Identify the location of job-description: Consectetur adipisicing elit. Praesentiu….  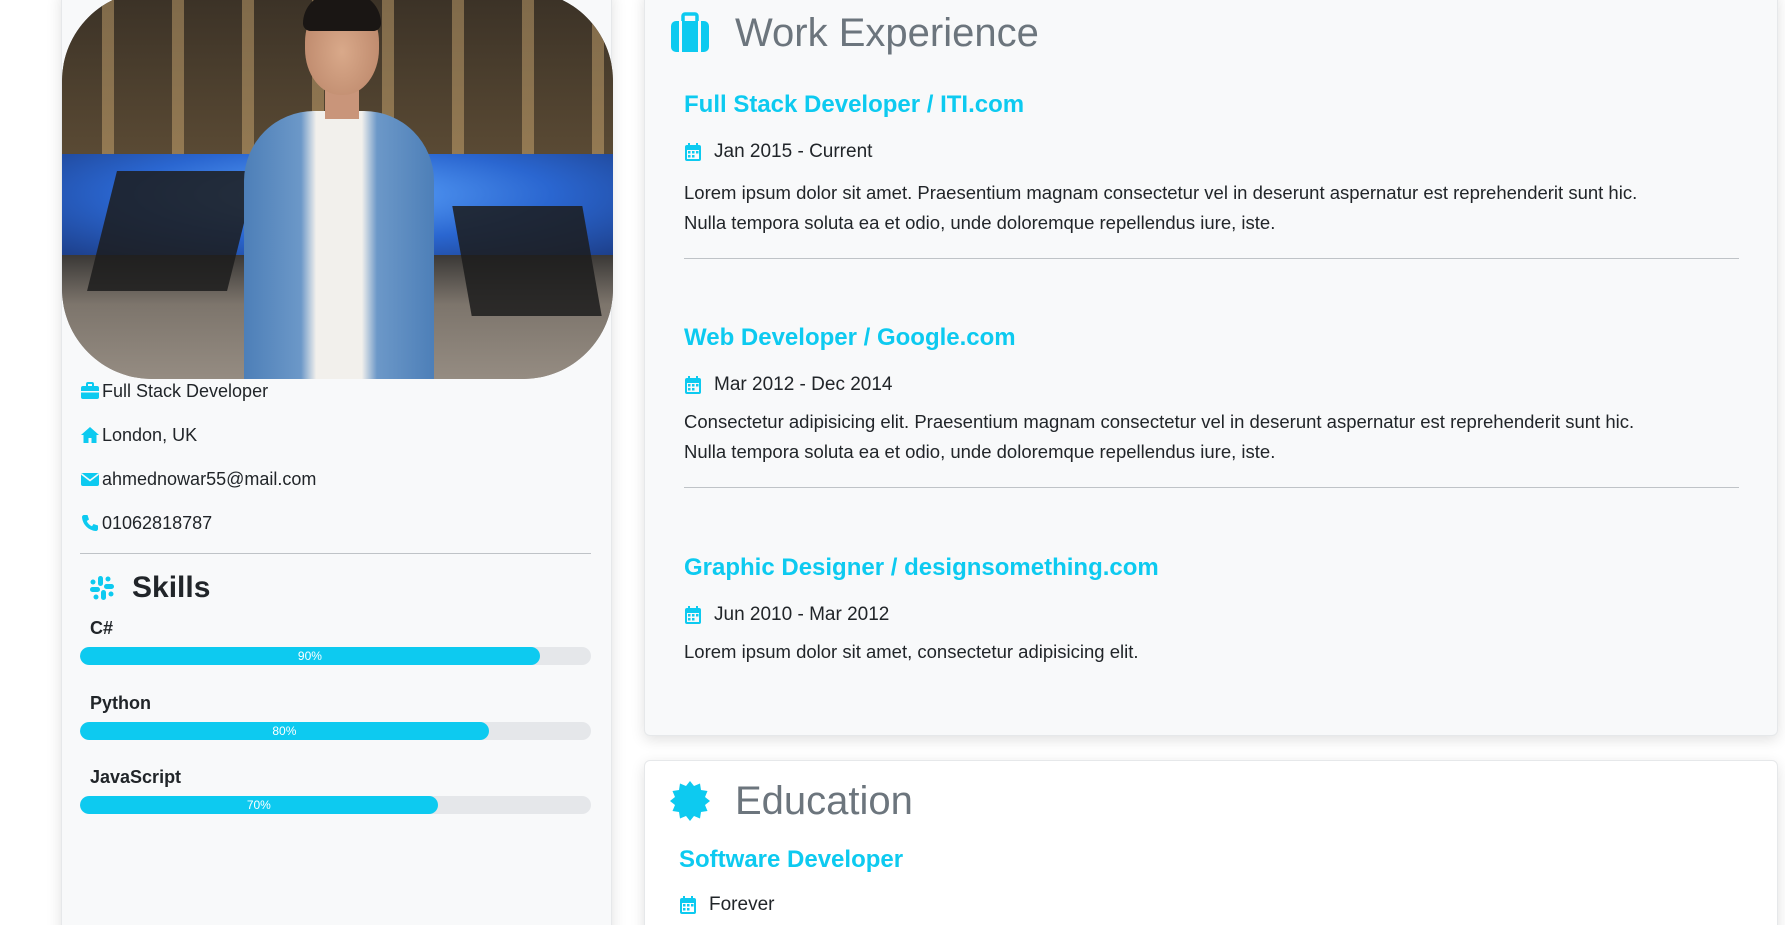
(1216, 437).